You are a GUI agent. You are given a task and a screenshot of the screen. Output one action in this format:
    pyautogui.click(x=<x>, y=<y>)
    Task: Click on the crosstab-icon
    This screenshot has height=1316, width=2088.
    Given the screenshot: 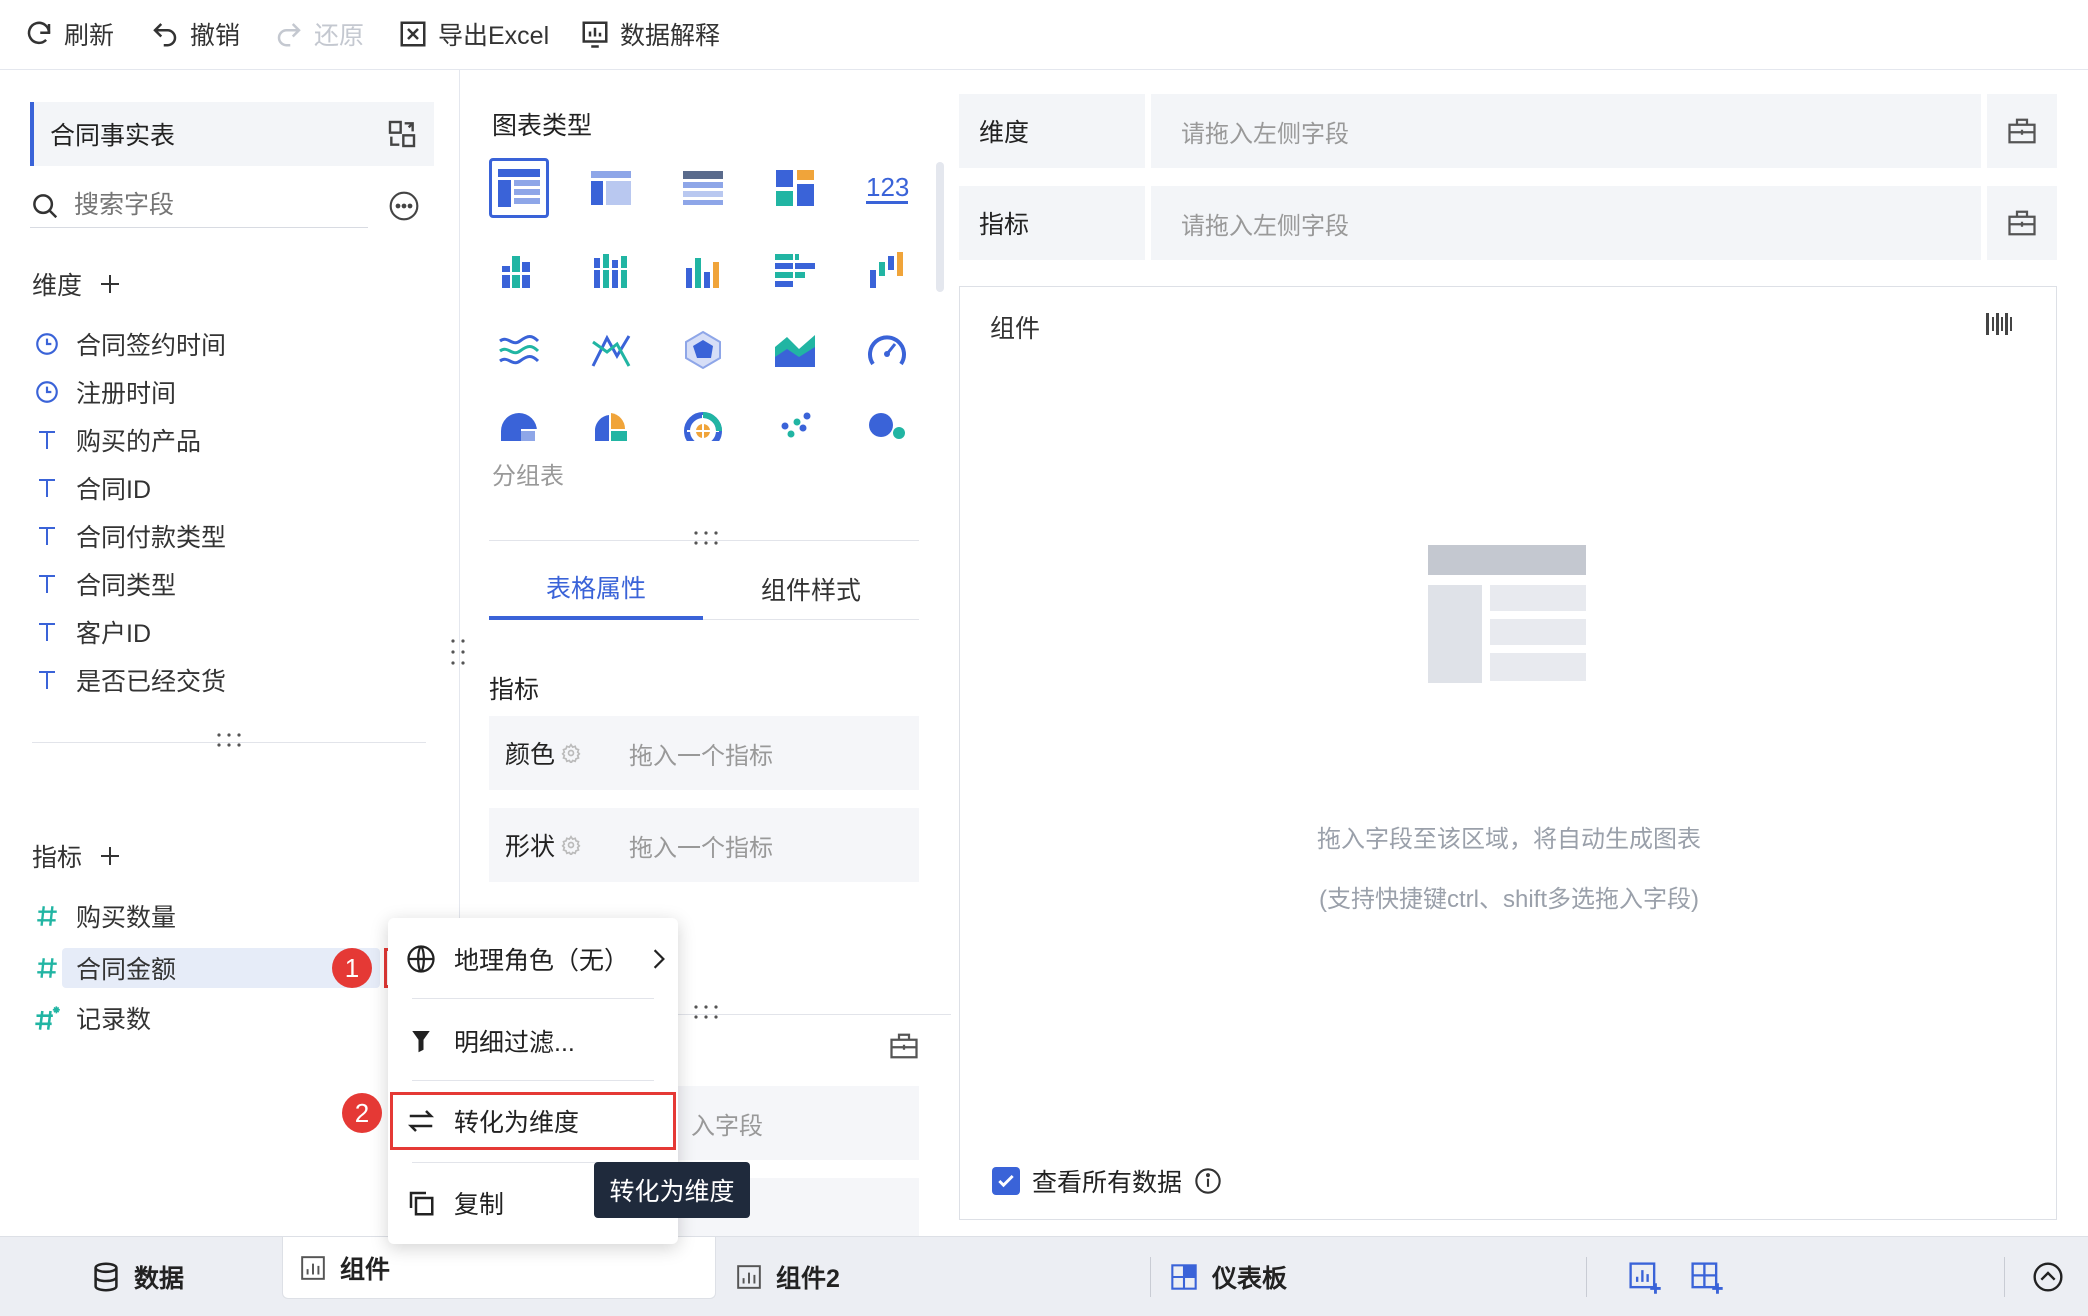 What is the action you would take?
    pyautogui.click(x=611, y=188)
    